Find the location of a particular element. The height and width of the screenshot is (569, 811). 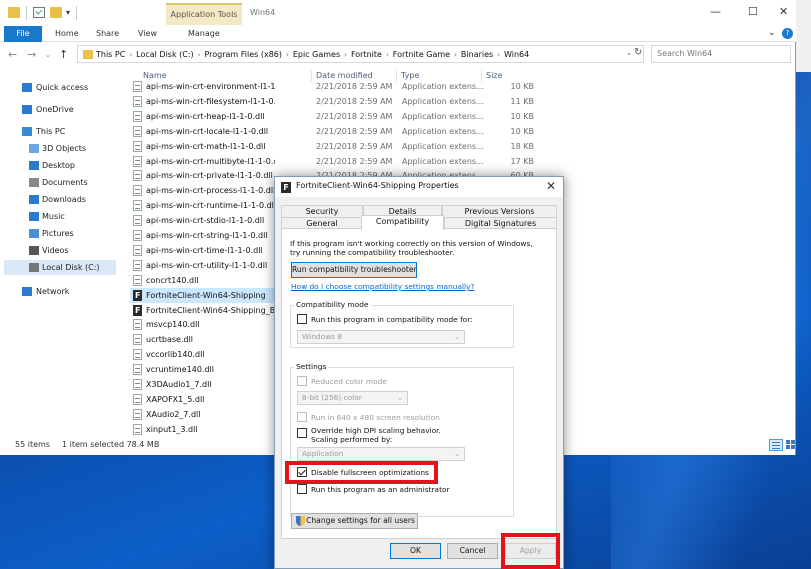

file-row: api-ms-win-crt-utility-l1-1-0.dll is located at coordinates (202, 265).